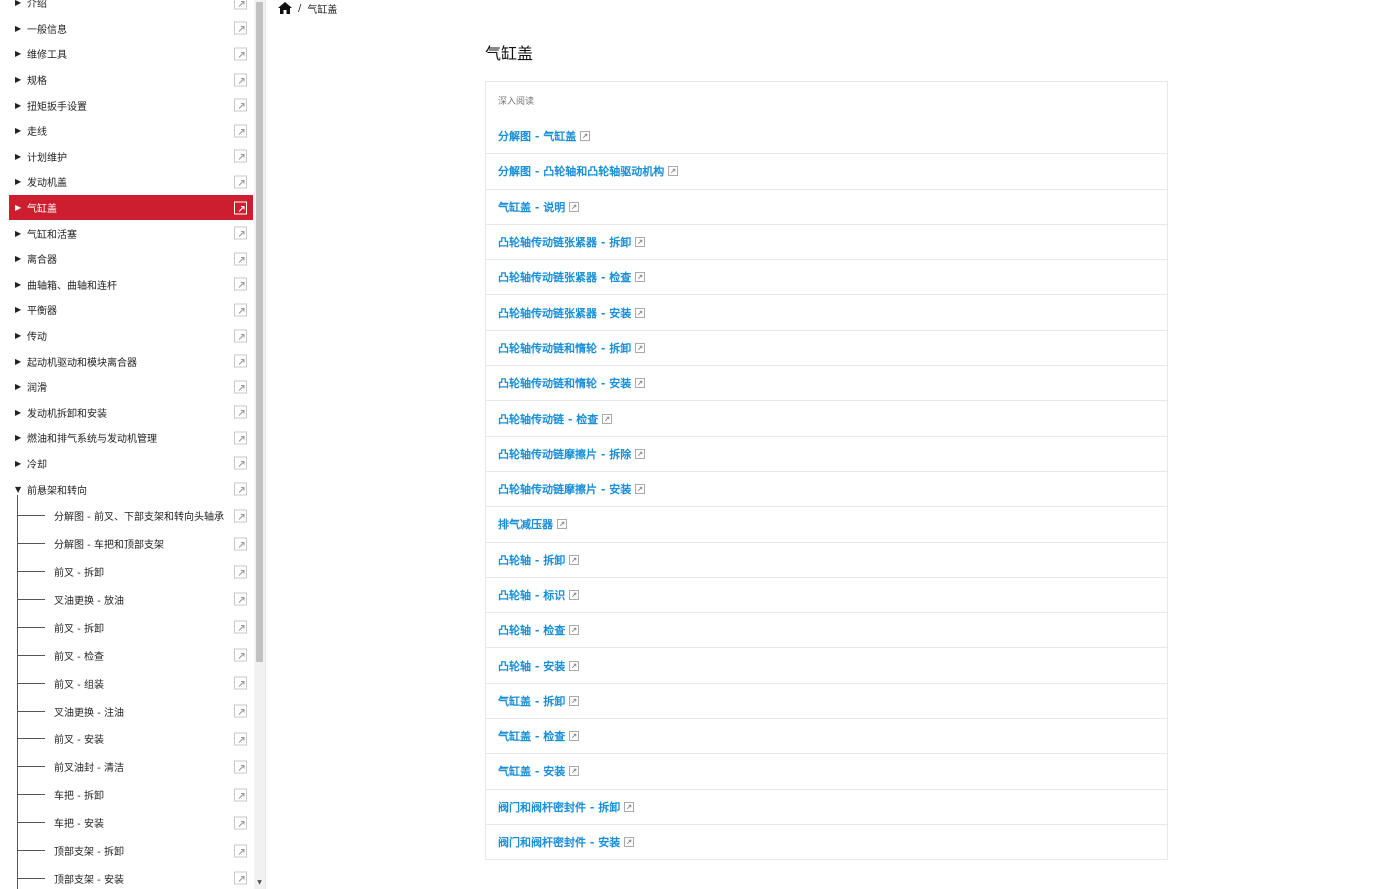  What do you see at coordinates (531, 207) in the screenshot?
I see `link-text: 气缸盖 - 说明` at bounding box center [531, 207].